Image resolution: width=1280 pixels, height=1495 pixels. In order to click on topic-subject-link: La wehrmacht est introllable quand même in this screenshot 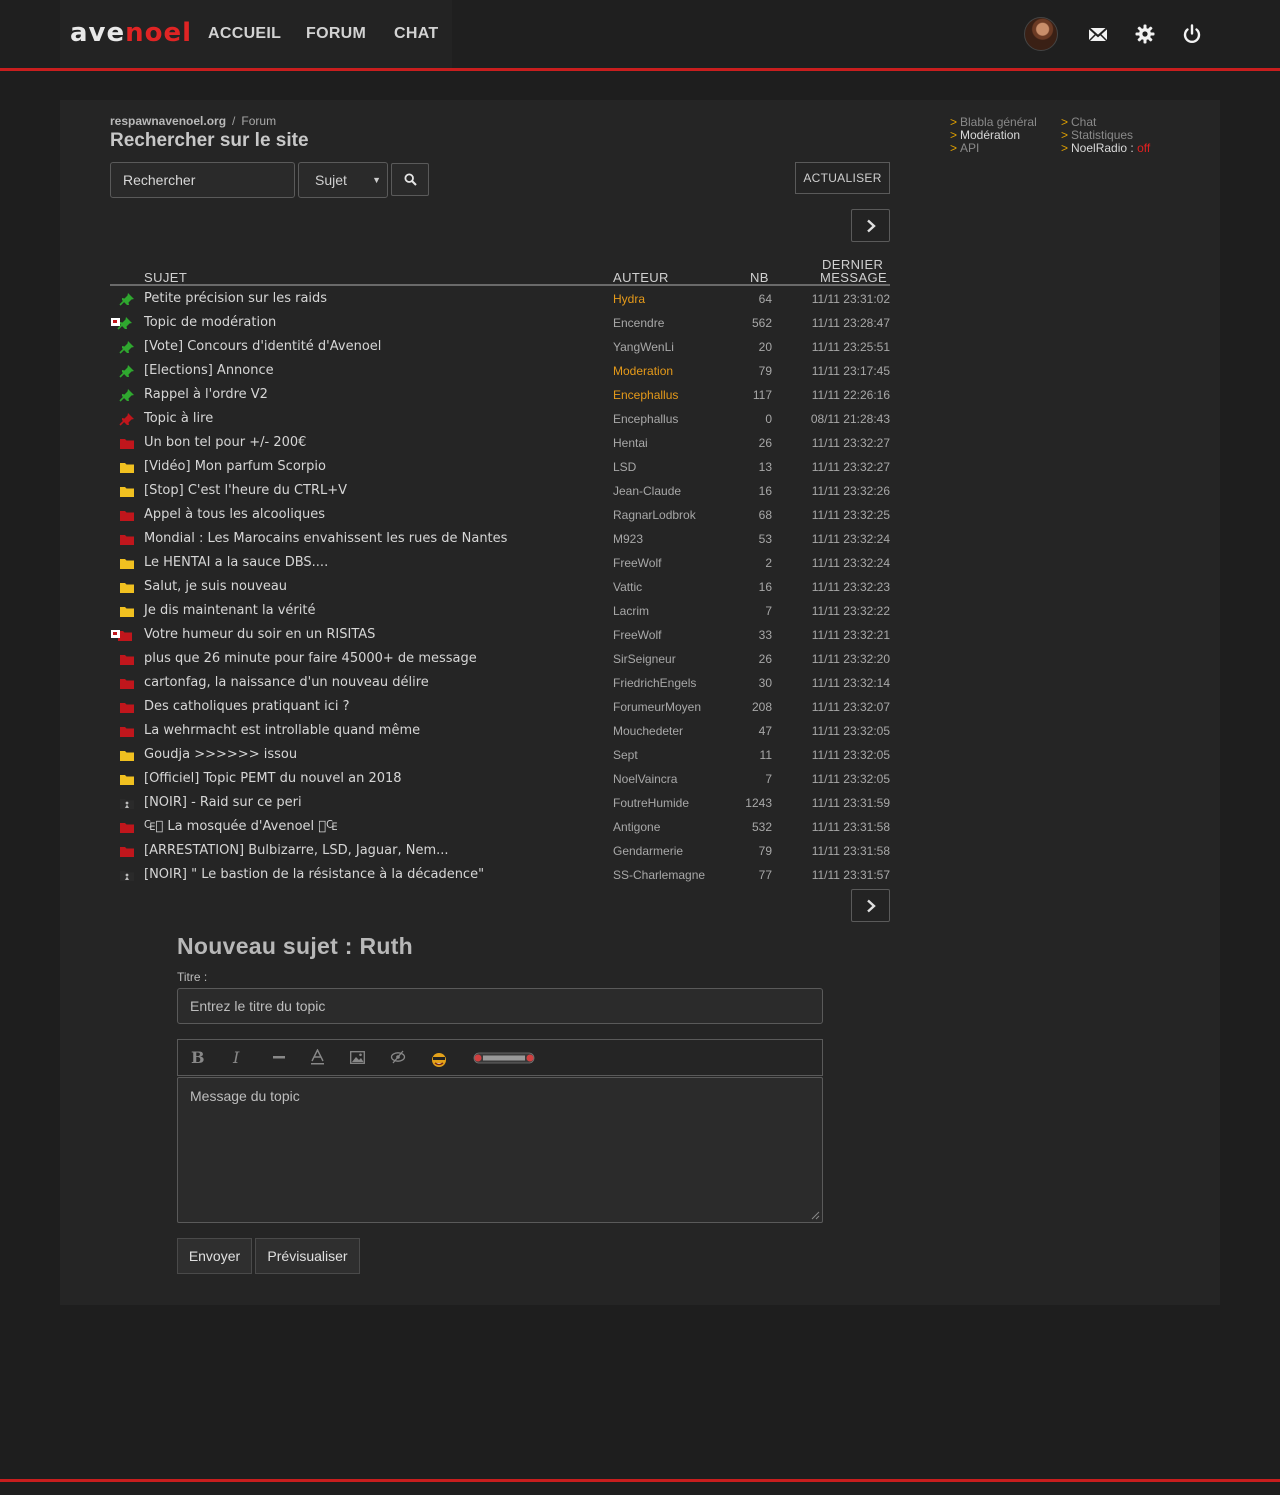, I will do `click(282, 730)`.